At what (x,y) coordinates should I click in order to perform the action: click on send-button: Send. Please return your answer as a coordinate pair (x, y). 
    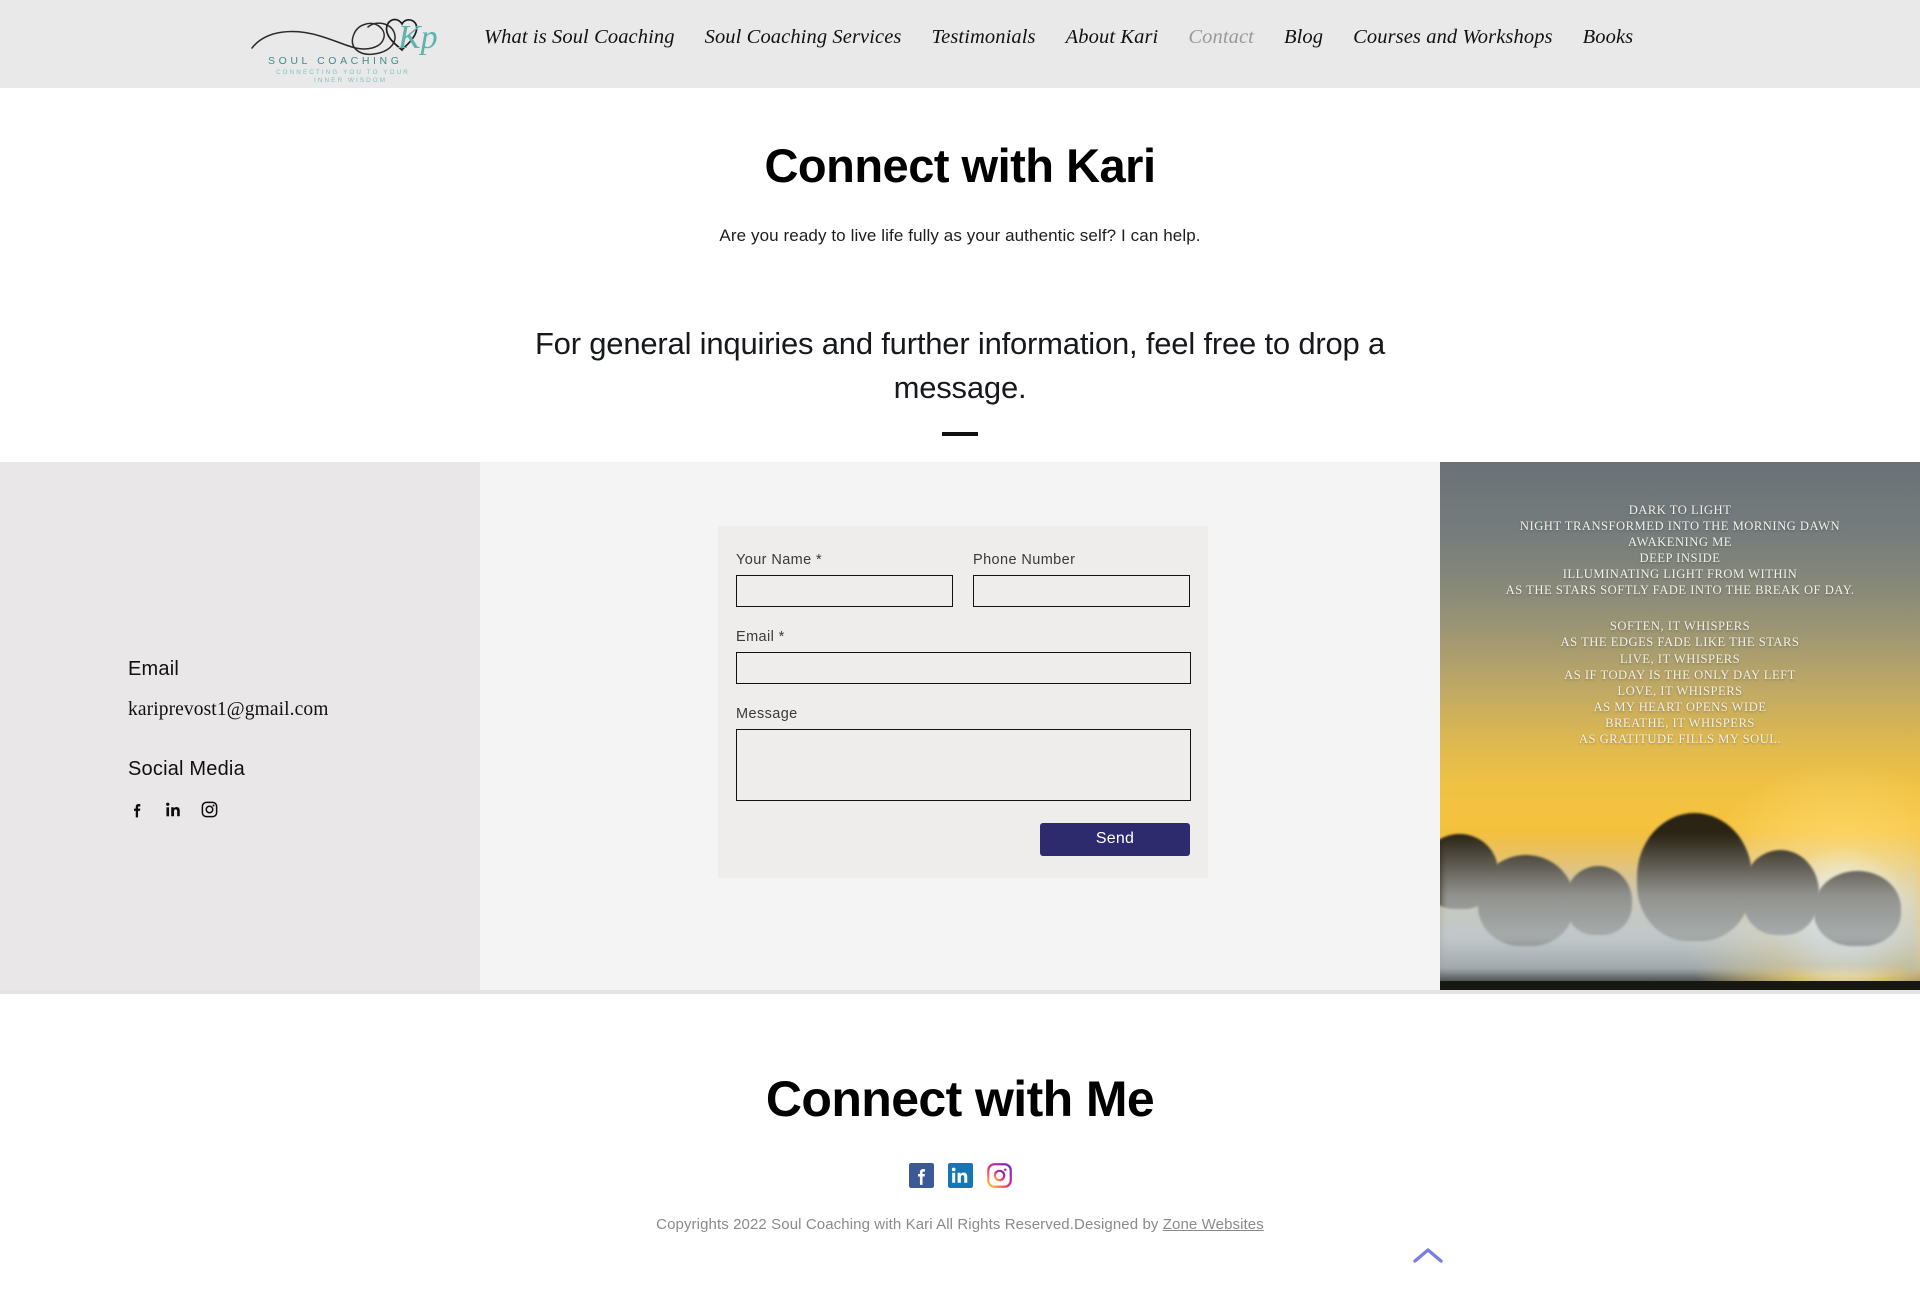
    Looking at the image, I should click on (1115, 839).